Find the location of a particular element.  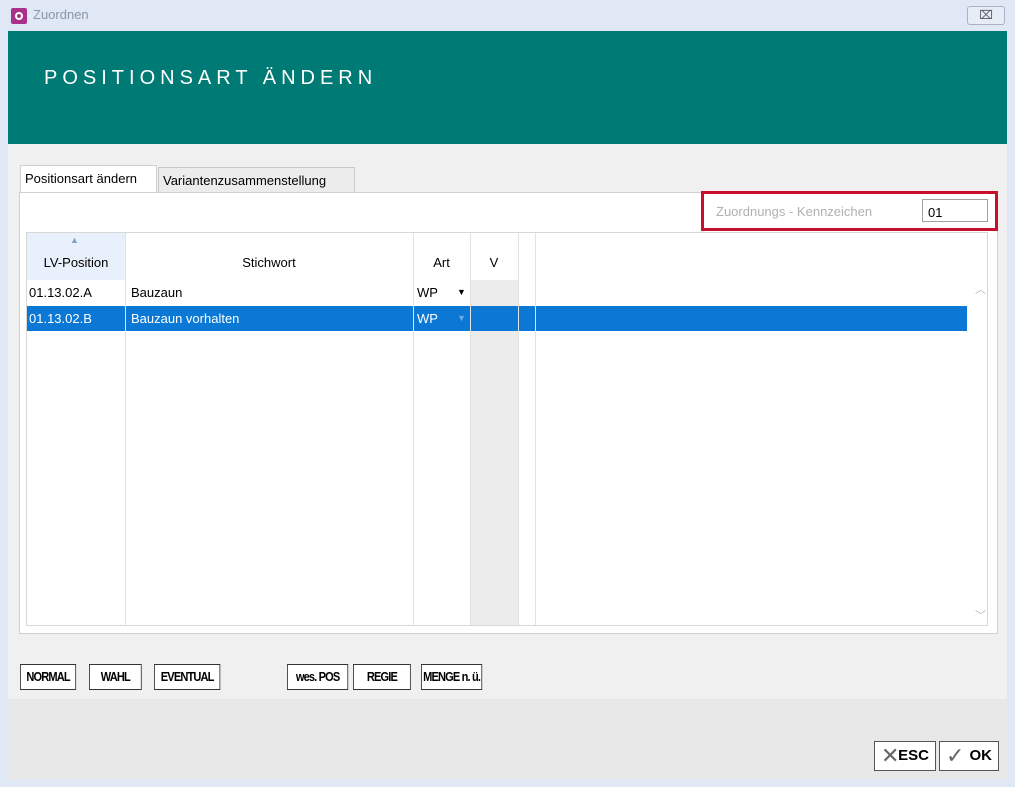

close-icon: ⌧ is located at coordinates (986, 15).